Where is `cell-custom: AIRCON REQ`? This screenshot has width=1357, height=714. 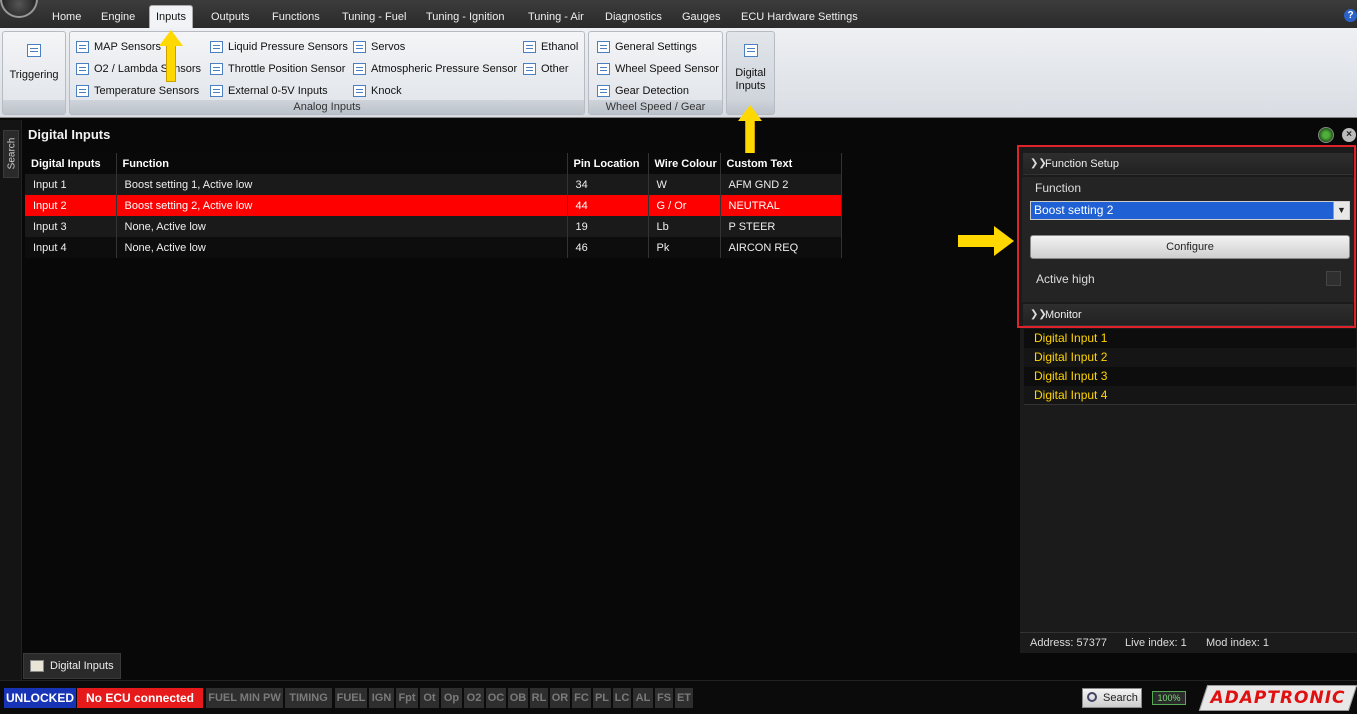
cell-custom: AIRCON REQ is located at coordinates (781, 247).